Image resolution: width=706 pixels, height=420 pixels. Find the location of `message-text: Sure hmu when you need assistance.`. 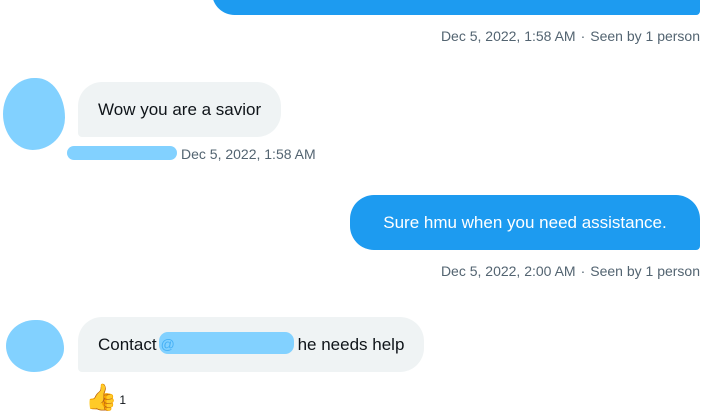

message-text: Sure hmu when you need assistance. is located at coordinates (525, 222).